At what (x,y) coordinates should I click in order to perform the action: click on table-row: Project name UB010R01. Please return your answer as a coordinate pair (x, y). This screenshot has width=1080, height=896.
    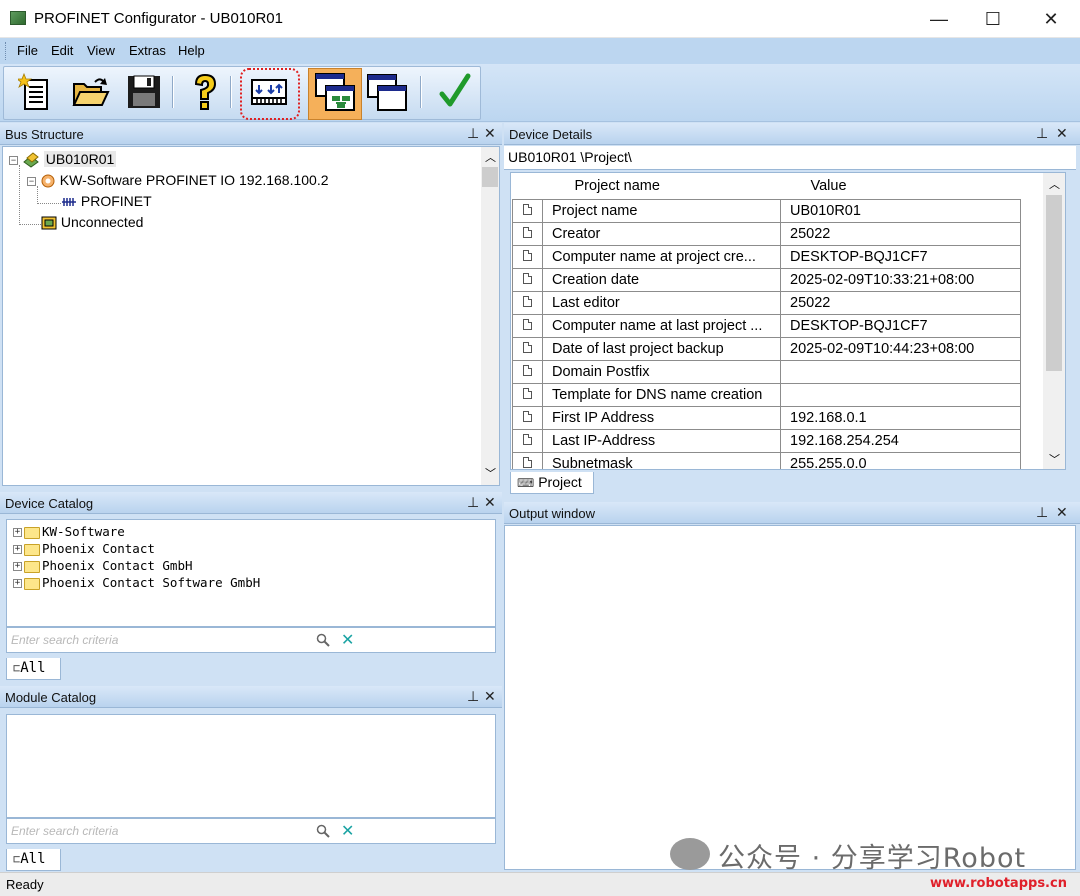
    Looking at the image, I should click on (766, 210).